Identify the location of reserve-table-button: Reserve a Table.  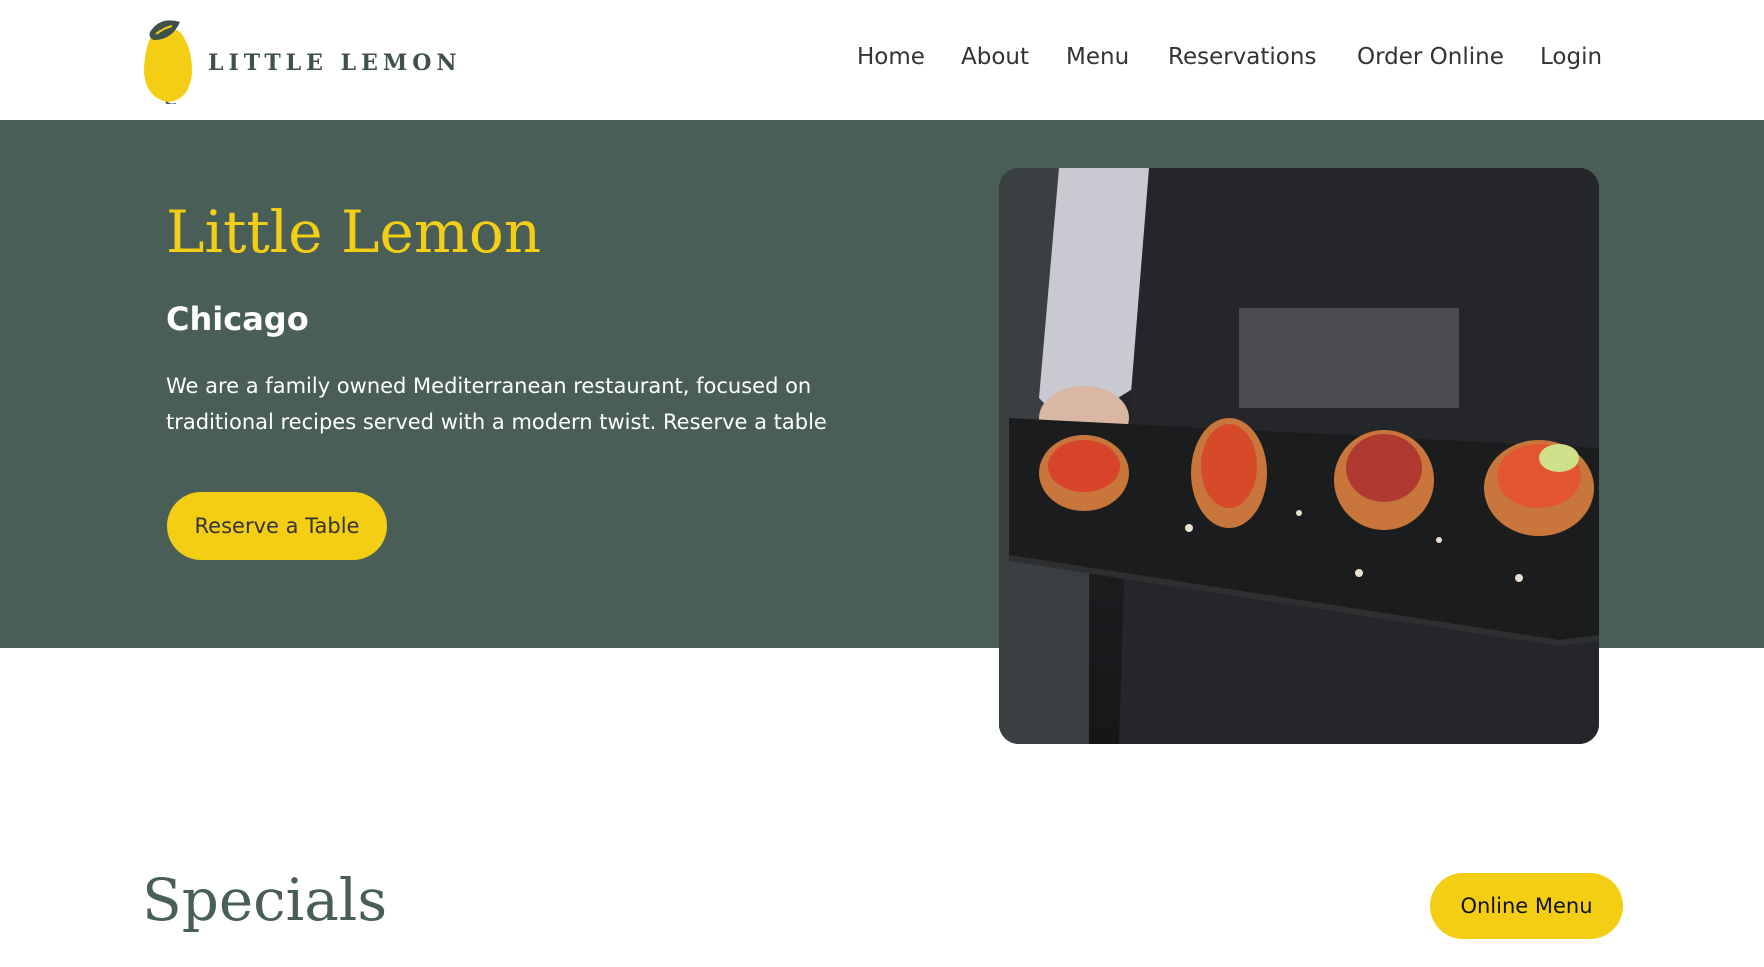
(277, 526).